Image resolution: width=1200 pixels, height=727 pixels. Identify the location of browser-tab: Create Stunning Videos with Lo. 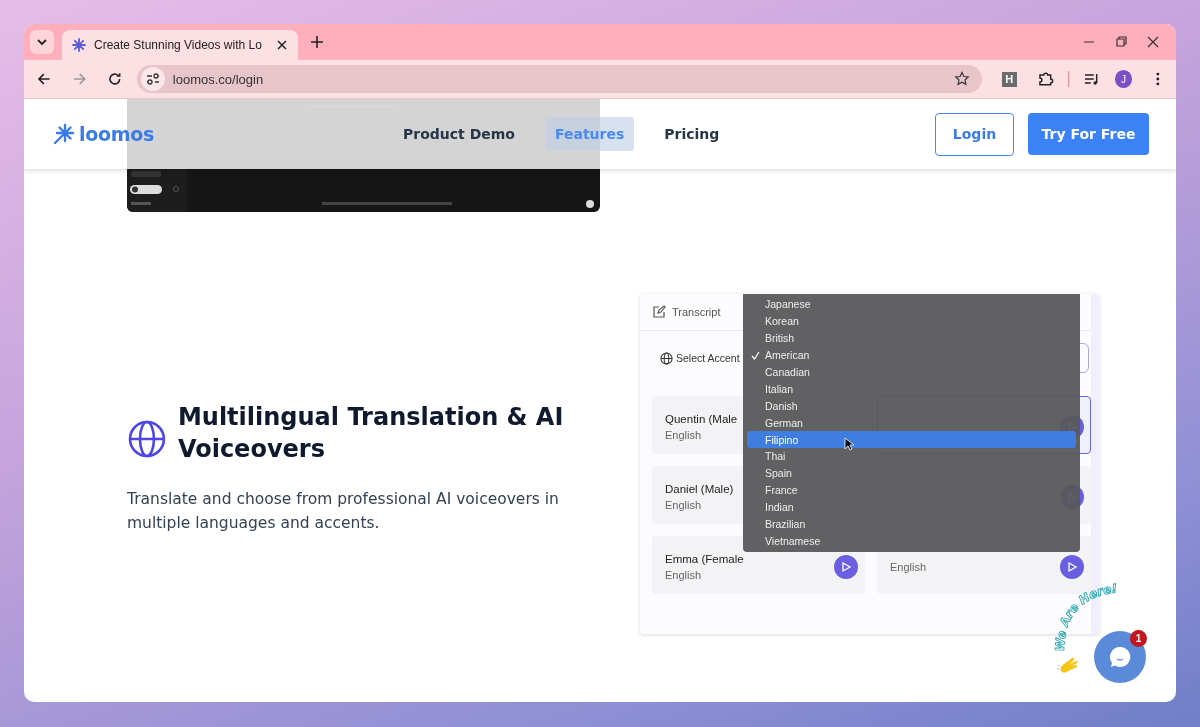
(180, 45).